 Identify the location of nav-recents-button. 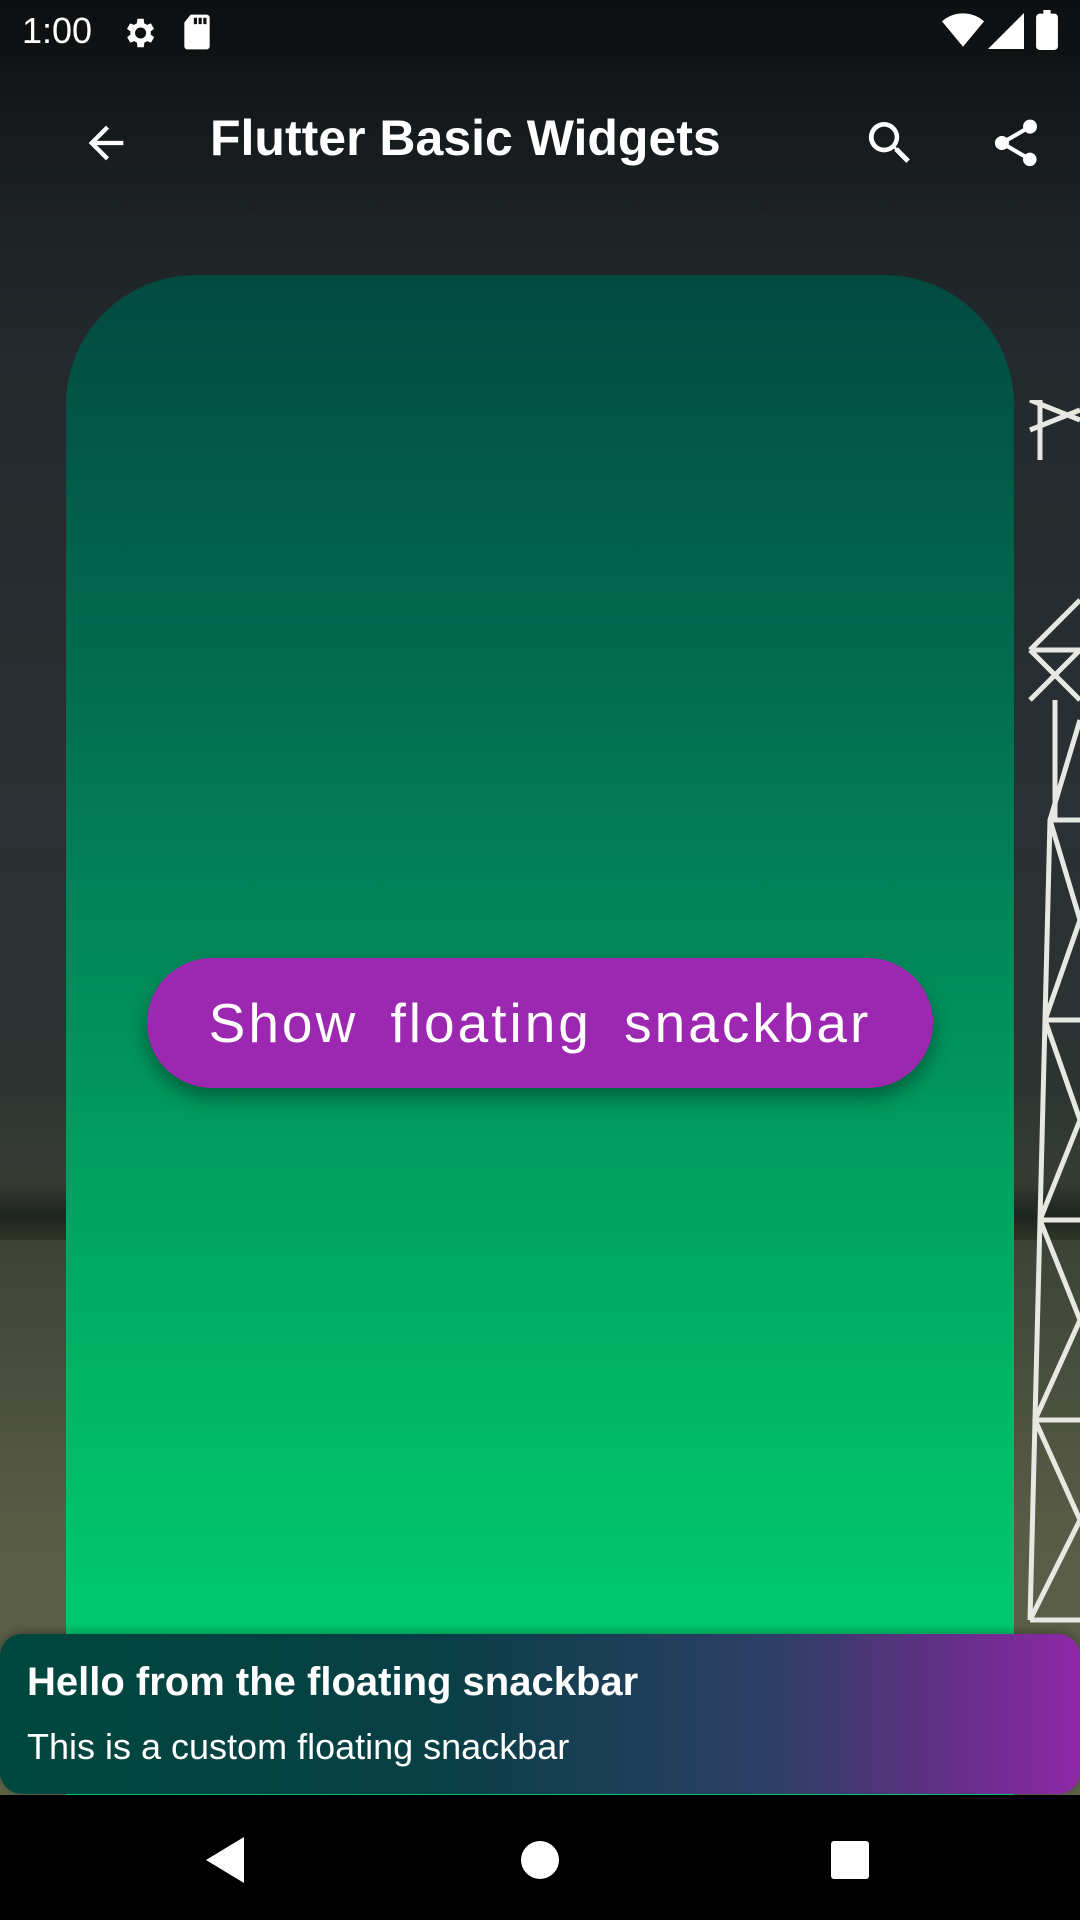
(850, 1860).